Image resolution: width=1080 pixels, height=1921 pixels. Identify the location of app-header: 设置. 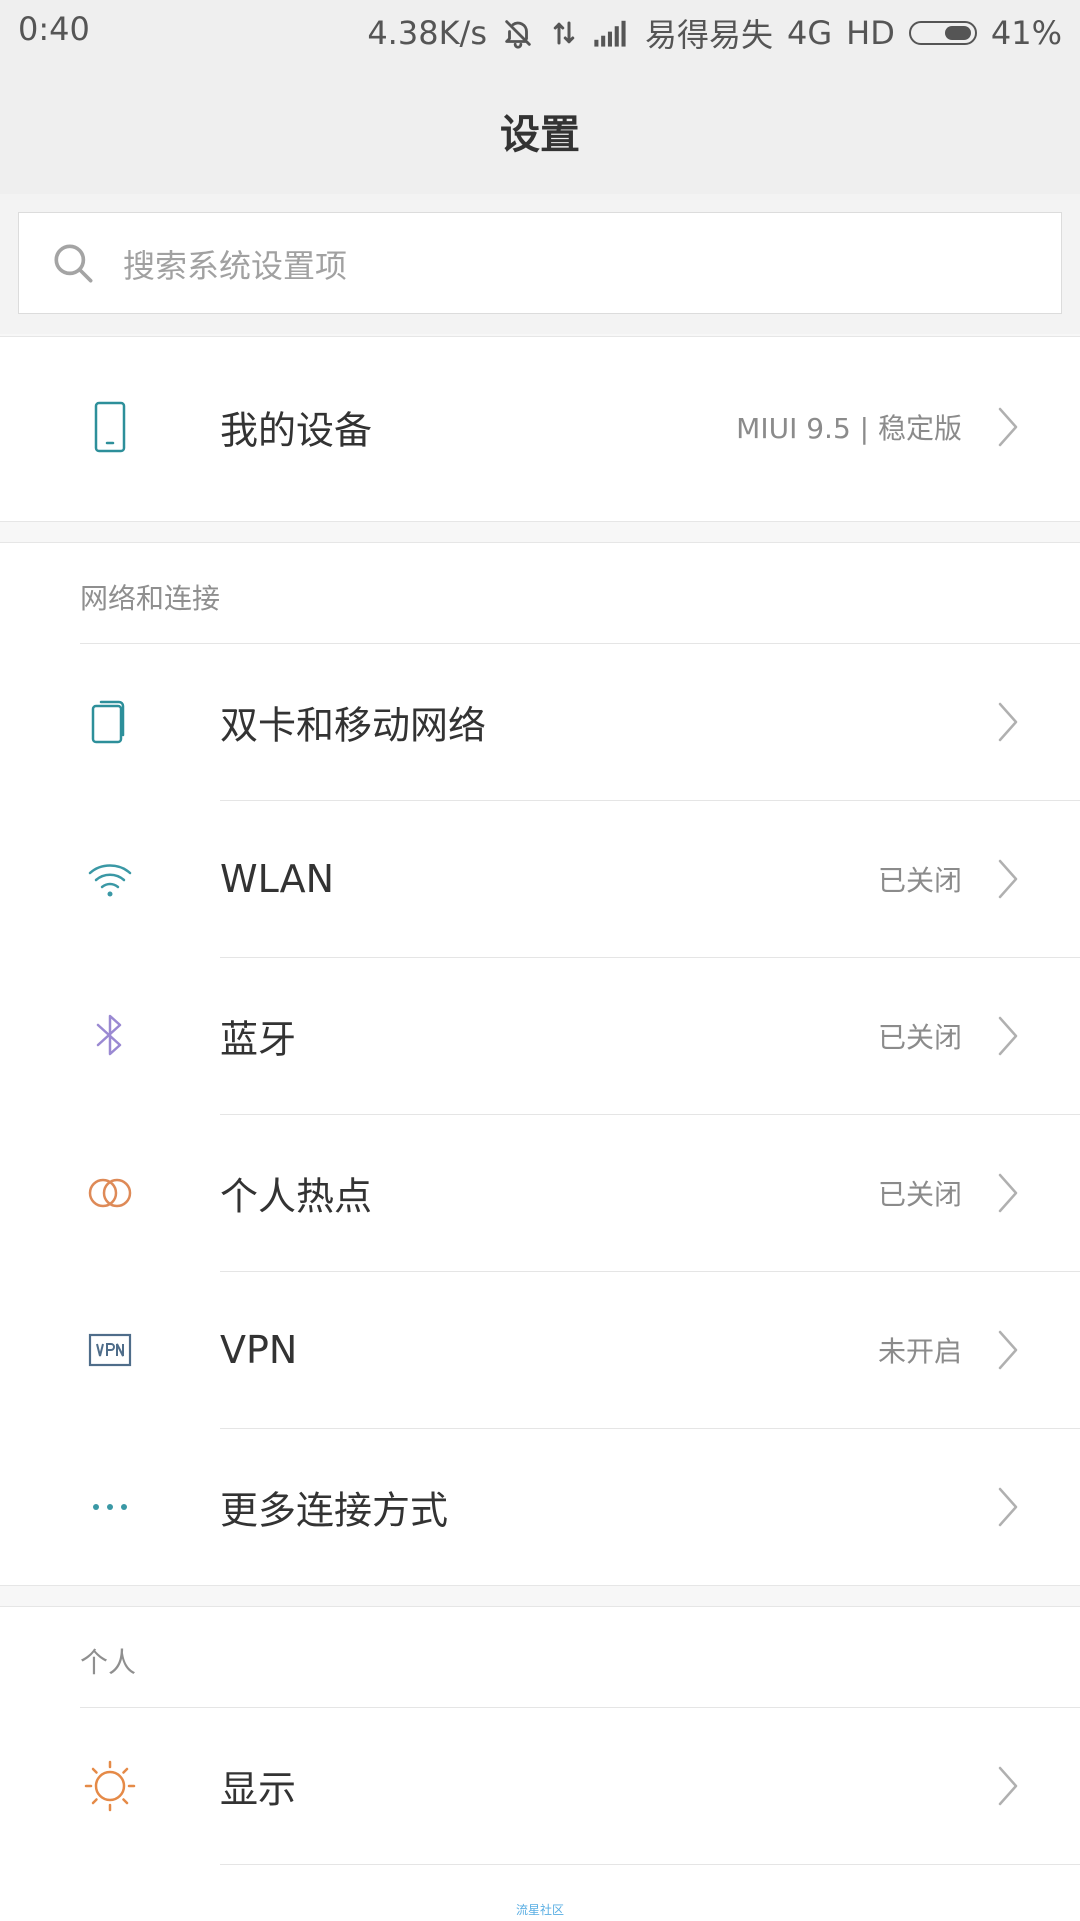
(540, 128).